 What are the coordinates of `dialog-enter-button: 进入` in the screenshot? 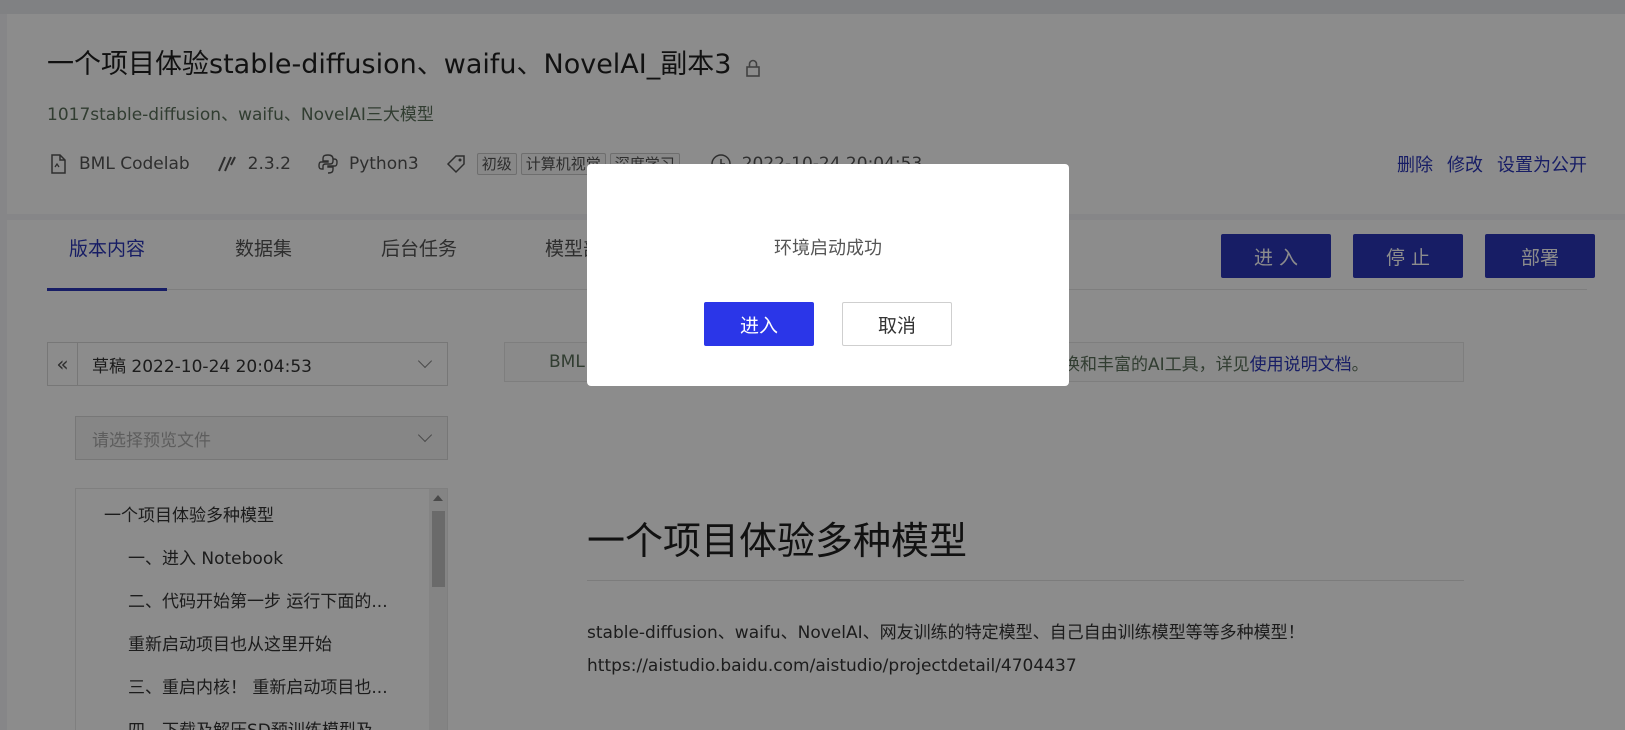 It's located at (759, 324).